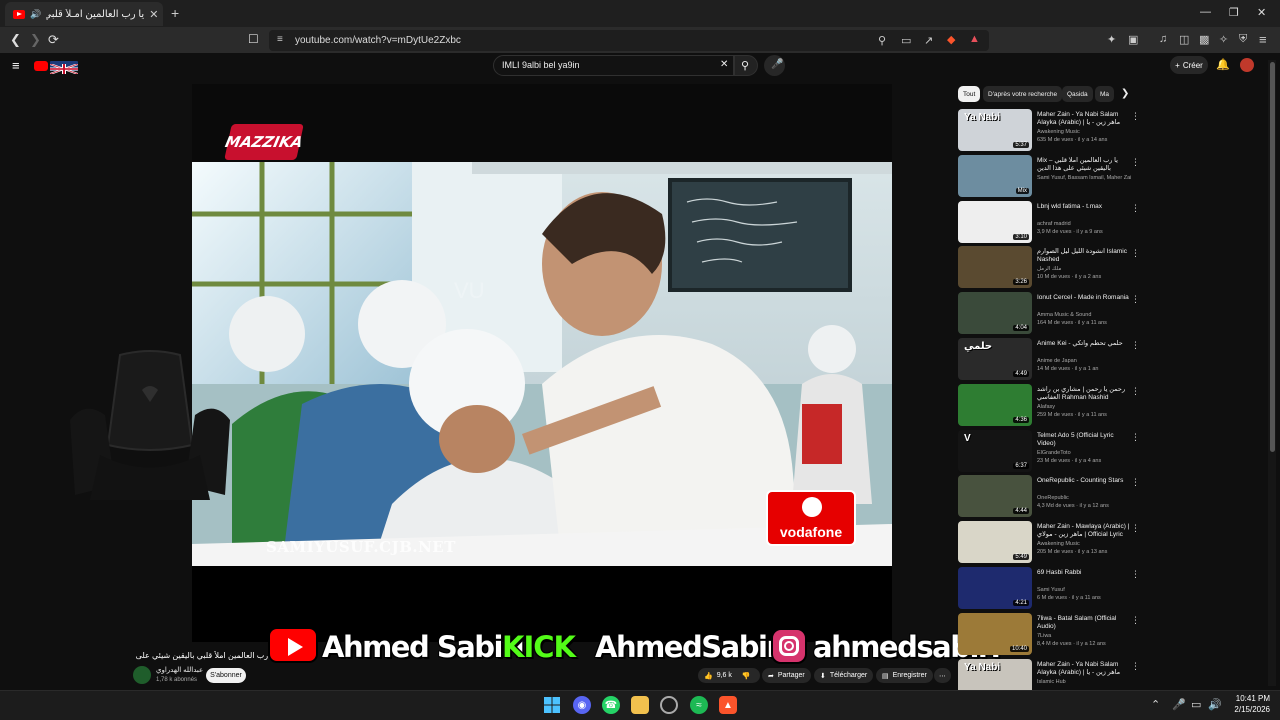  What do you see at coordinates (1084, 498) in the screenshot?
I see `recommendation-channel: OneRepublic` at bounding box center [1084, 498].